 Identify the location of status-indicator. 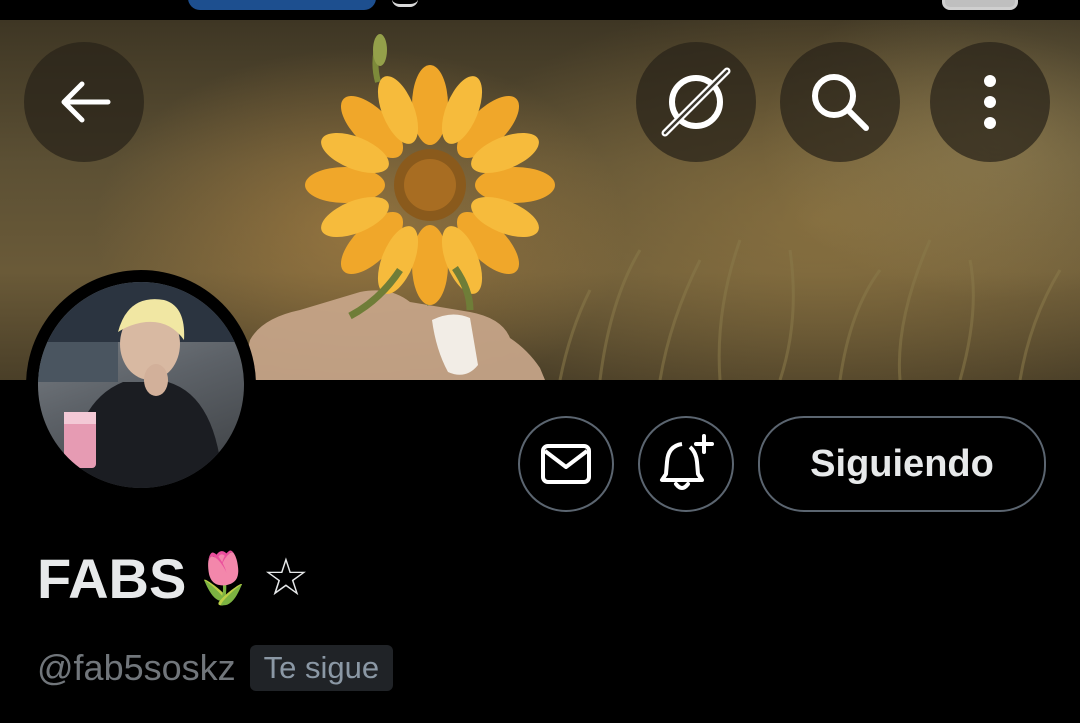
(405, 3).